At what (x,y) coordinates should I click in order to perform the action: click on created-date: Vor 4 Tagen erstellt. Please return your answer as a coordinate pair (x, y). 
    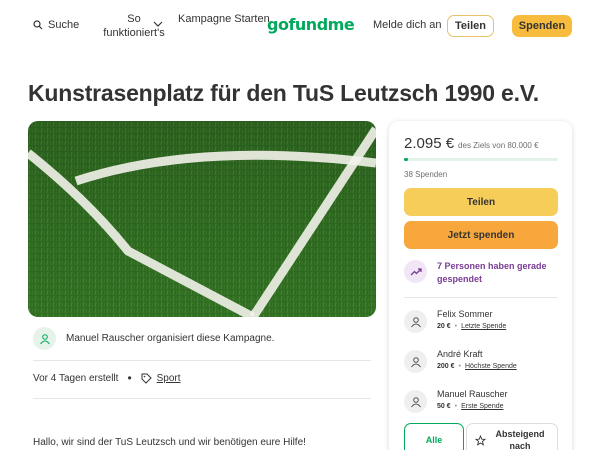
    Looking at the image, I should click on (76, 378).